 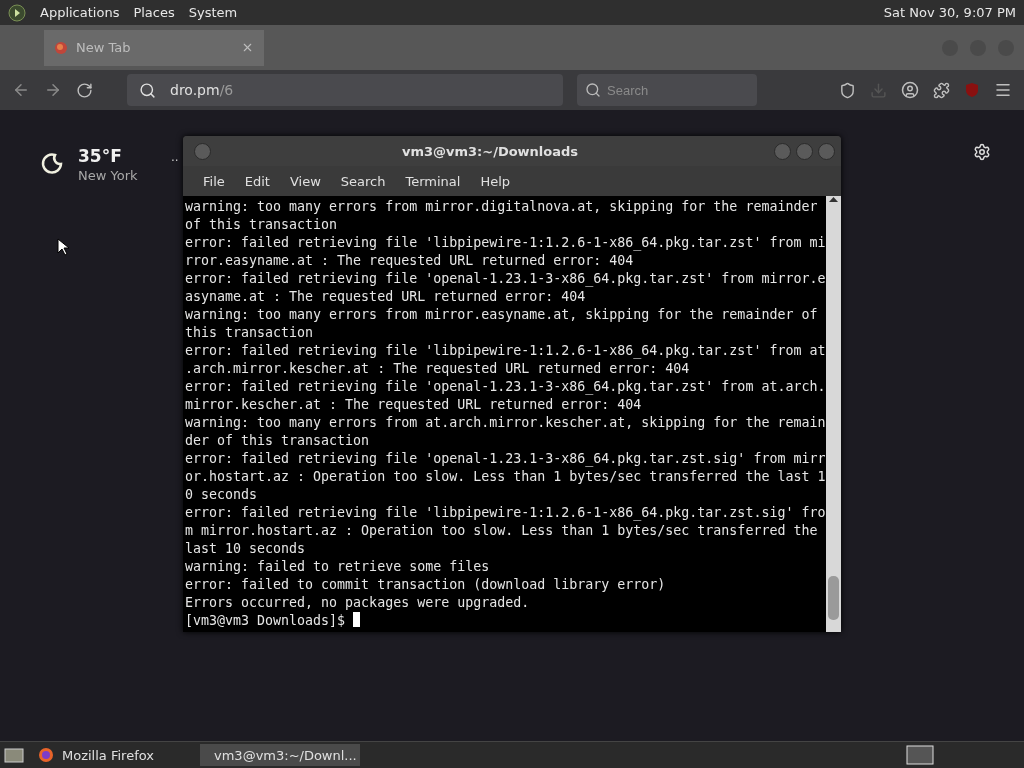 I want to click on moon-icon, so click(x=52, y=164).